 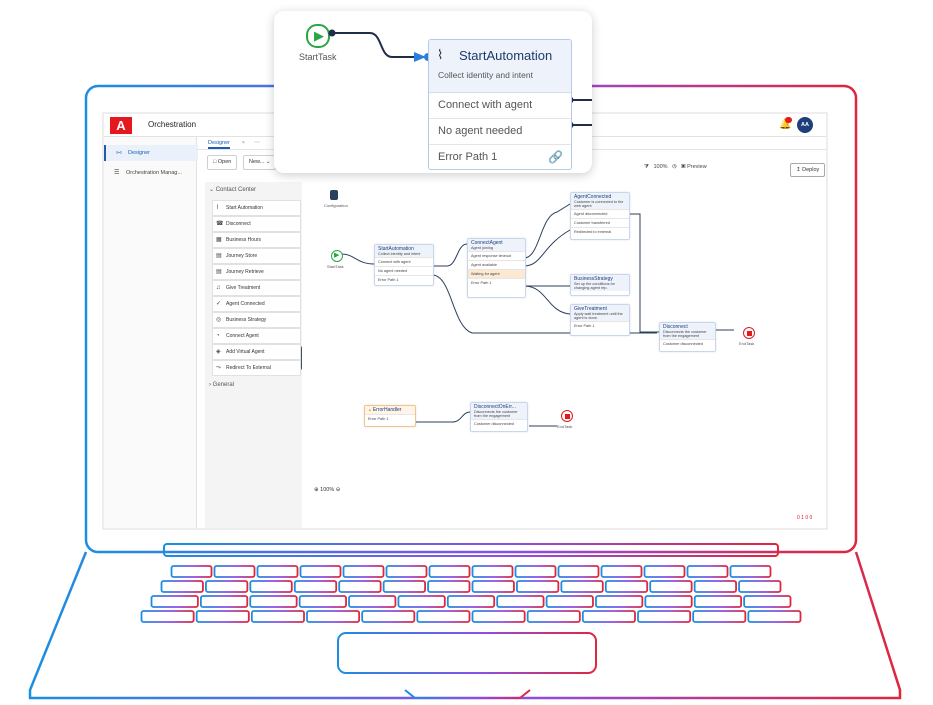 What do you see at coordinates (500, 132) in the screenshot?
I see `node-output-no-agent-needed: No agent needed` at bounding box center [500, 132].